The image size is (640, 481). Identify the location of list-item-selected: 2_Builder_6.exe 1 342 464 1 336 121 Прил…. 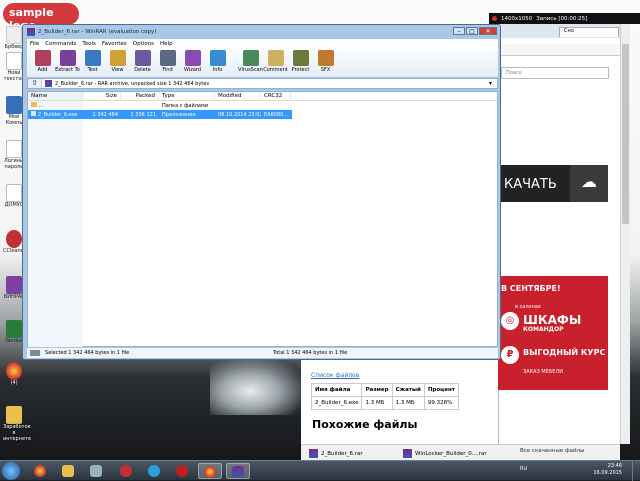
(160, 114).